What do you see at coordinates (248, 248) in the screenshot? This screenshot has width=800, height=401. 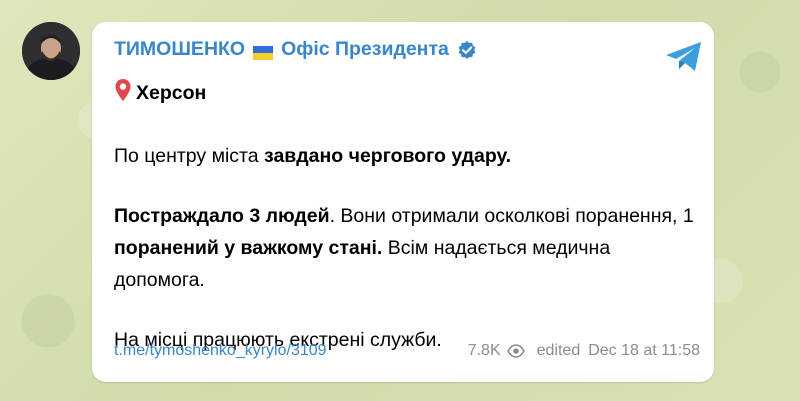 I see `paragraph-2-bold-2: поранений у важкому стані.` at bounding box center [248, 248].